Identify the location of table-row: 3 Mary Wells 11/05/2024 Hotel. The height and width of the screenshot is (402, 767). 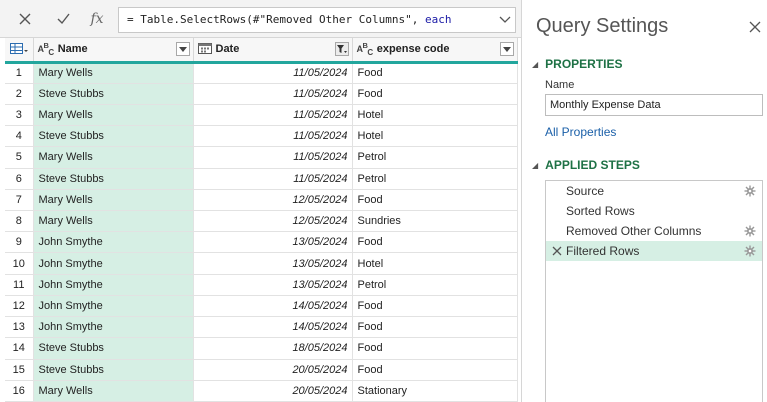
(261, 115).